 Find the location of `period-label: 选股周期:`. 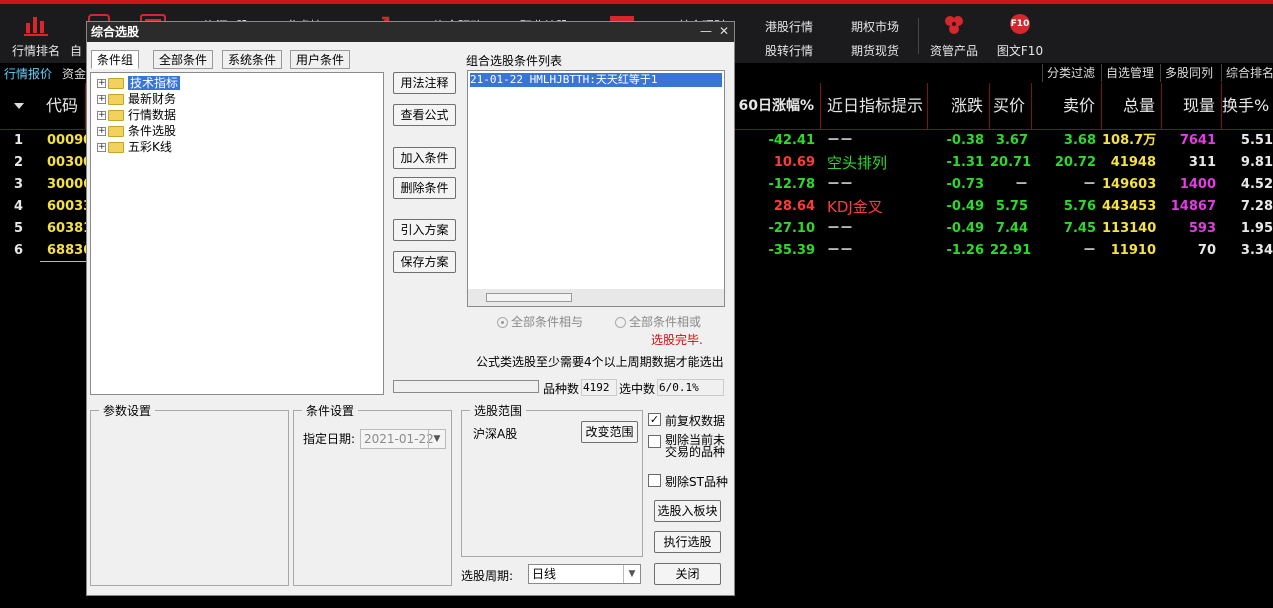

period-label: 选股周期: is located at coordinates (487, 576).